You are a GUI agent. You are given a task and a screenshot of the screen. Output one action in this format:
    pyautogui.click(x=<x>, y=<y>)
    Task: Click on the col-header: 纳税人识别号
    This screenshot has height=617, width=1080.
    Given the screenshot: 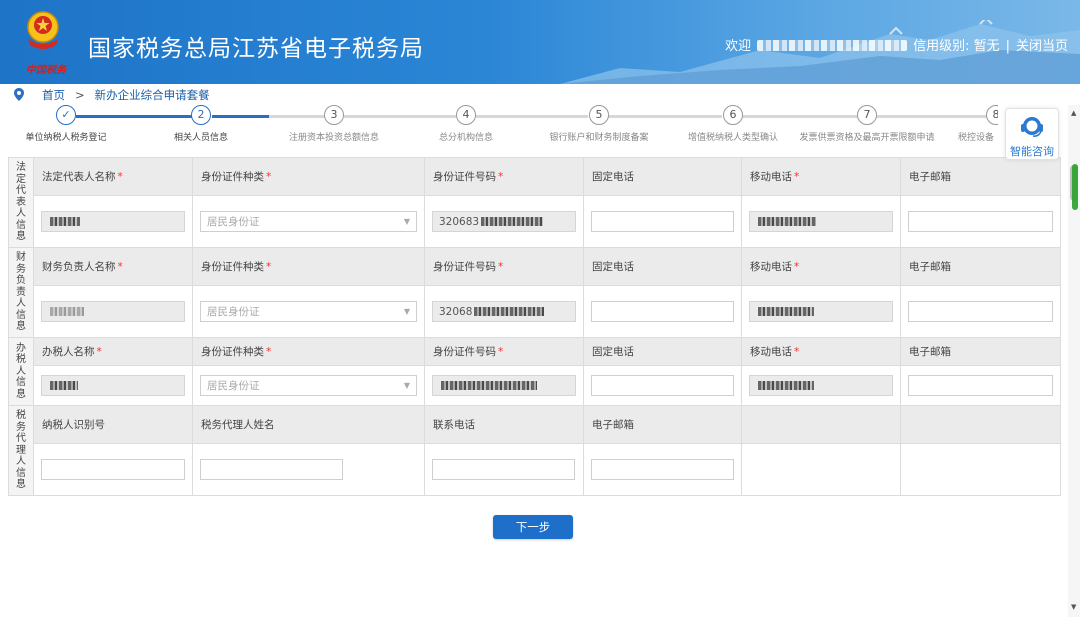 What is the action you would take?
    pyautogui.click(x=113, y=424)
    